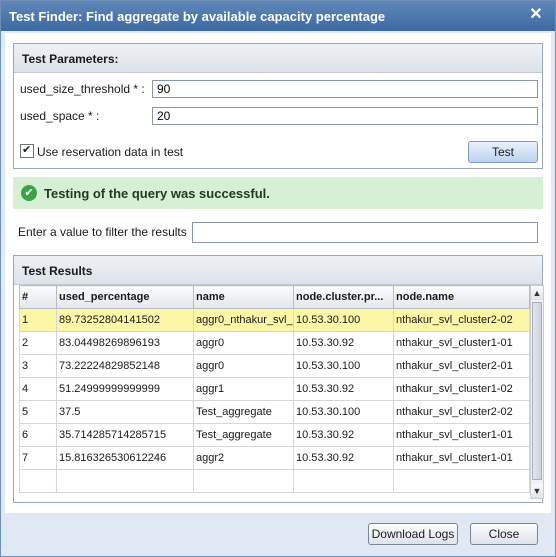 Image resolution: width=556 pixels, height=557 pixels. What do you see at coordinates (243, 389) in the screenshot?
I see `cell-name: aggr1` at bounding box center [243, 389].